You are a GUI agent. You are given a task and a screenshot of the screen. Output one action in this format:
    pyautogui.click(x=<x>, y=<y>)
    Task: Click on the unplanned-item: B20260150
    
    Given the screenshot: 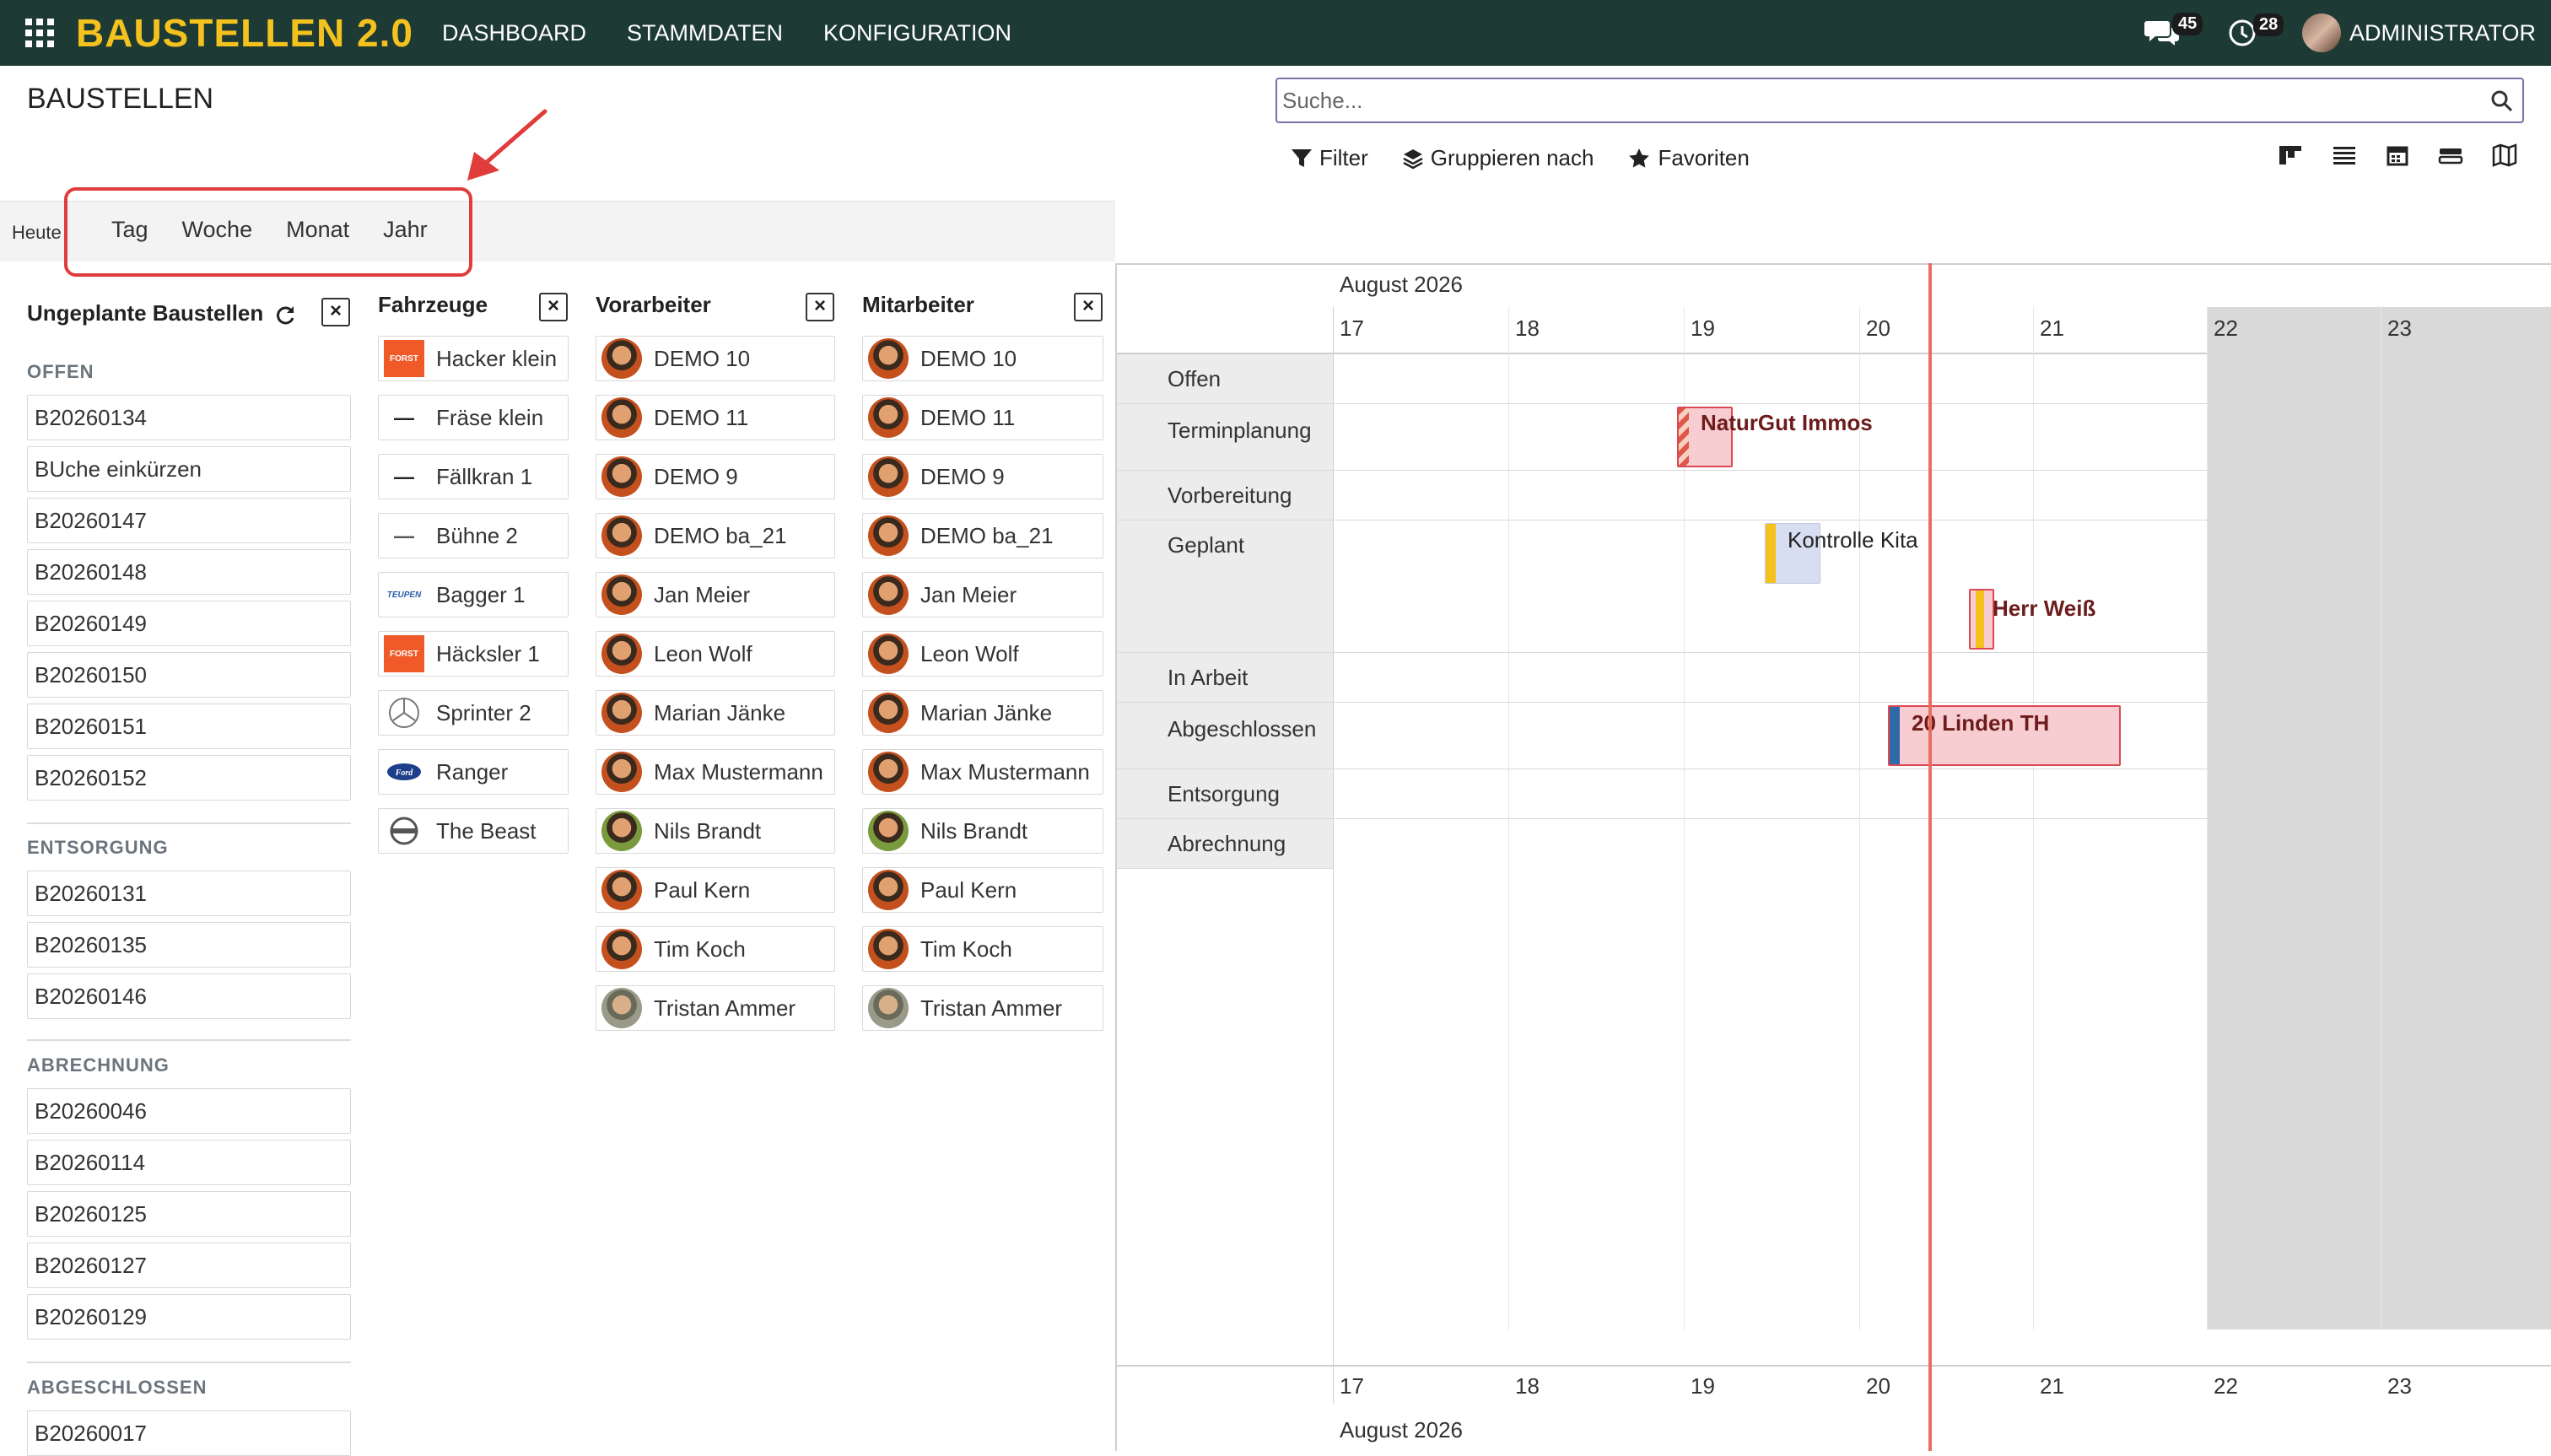 What is the action you would take?
    pyautogui.click(x=189, y=675)
    